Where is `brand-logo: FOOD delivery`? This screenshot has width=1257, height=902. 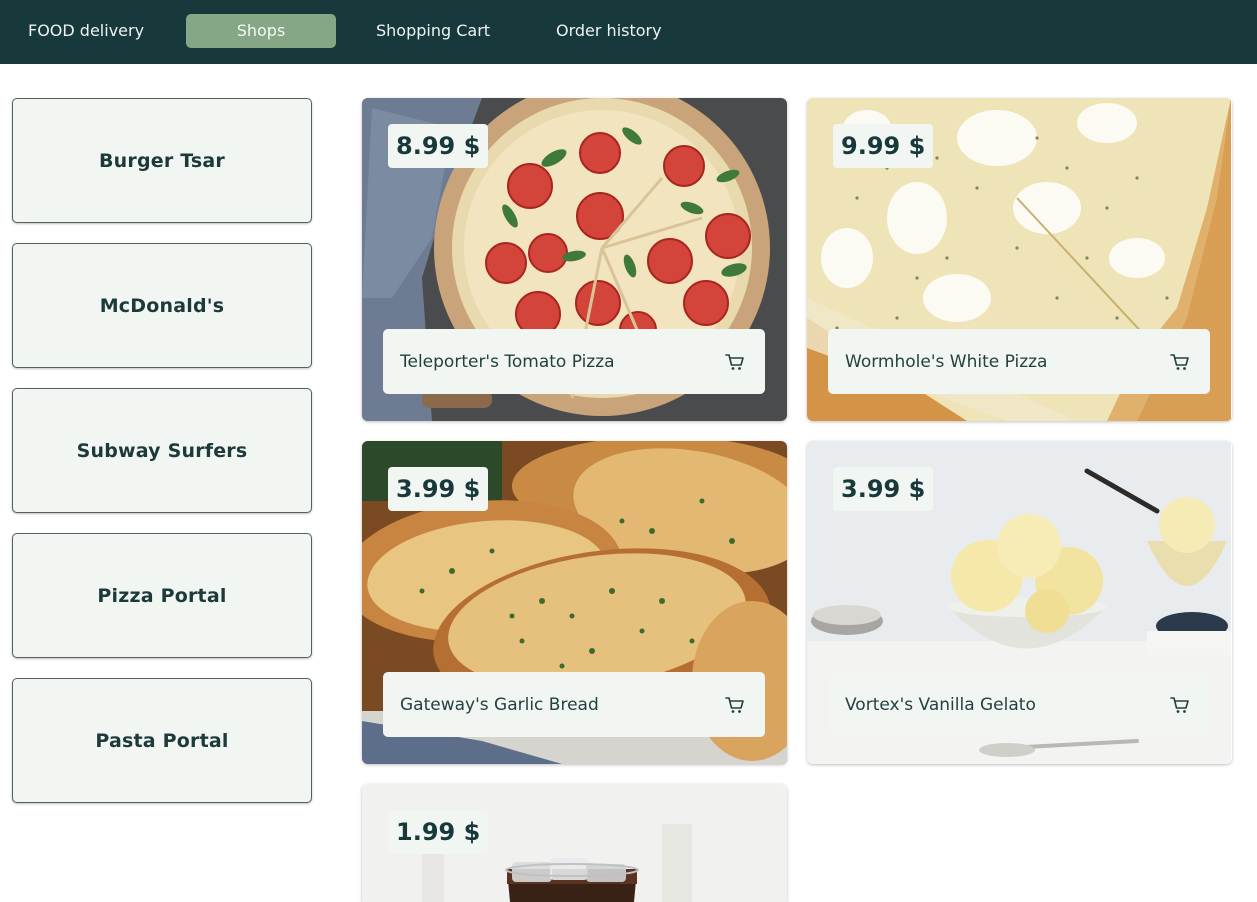
brand-logo: FOOD delivery is located at coordinates (86, 31).